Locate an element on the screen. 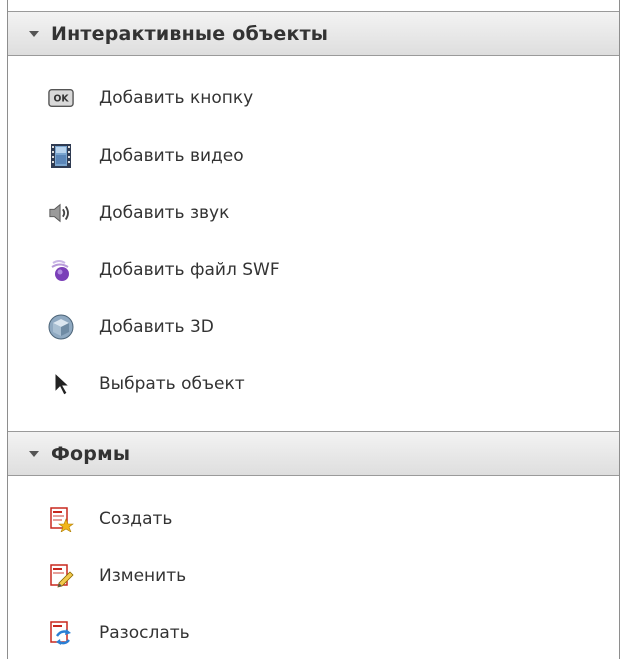 The image size is (625, 659). form-edit-icon is located at coordinates (61, 576).